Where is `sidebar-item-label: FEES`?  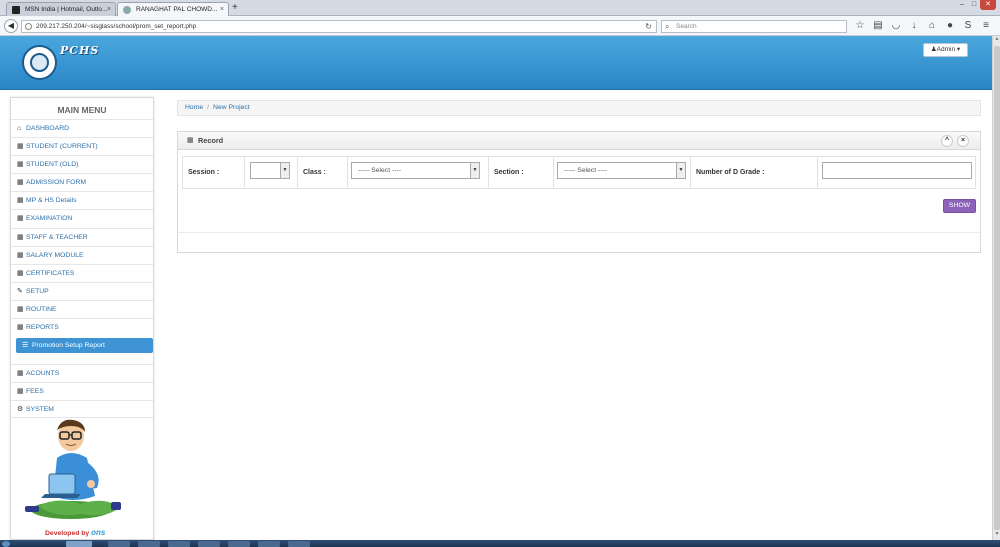 sidebar-item-label: FEES is located at coordinates (35, 391).